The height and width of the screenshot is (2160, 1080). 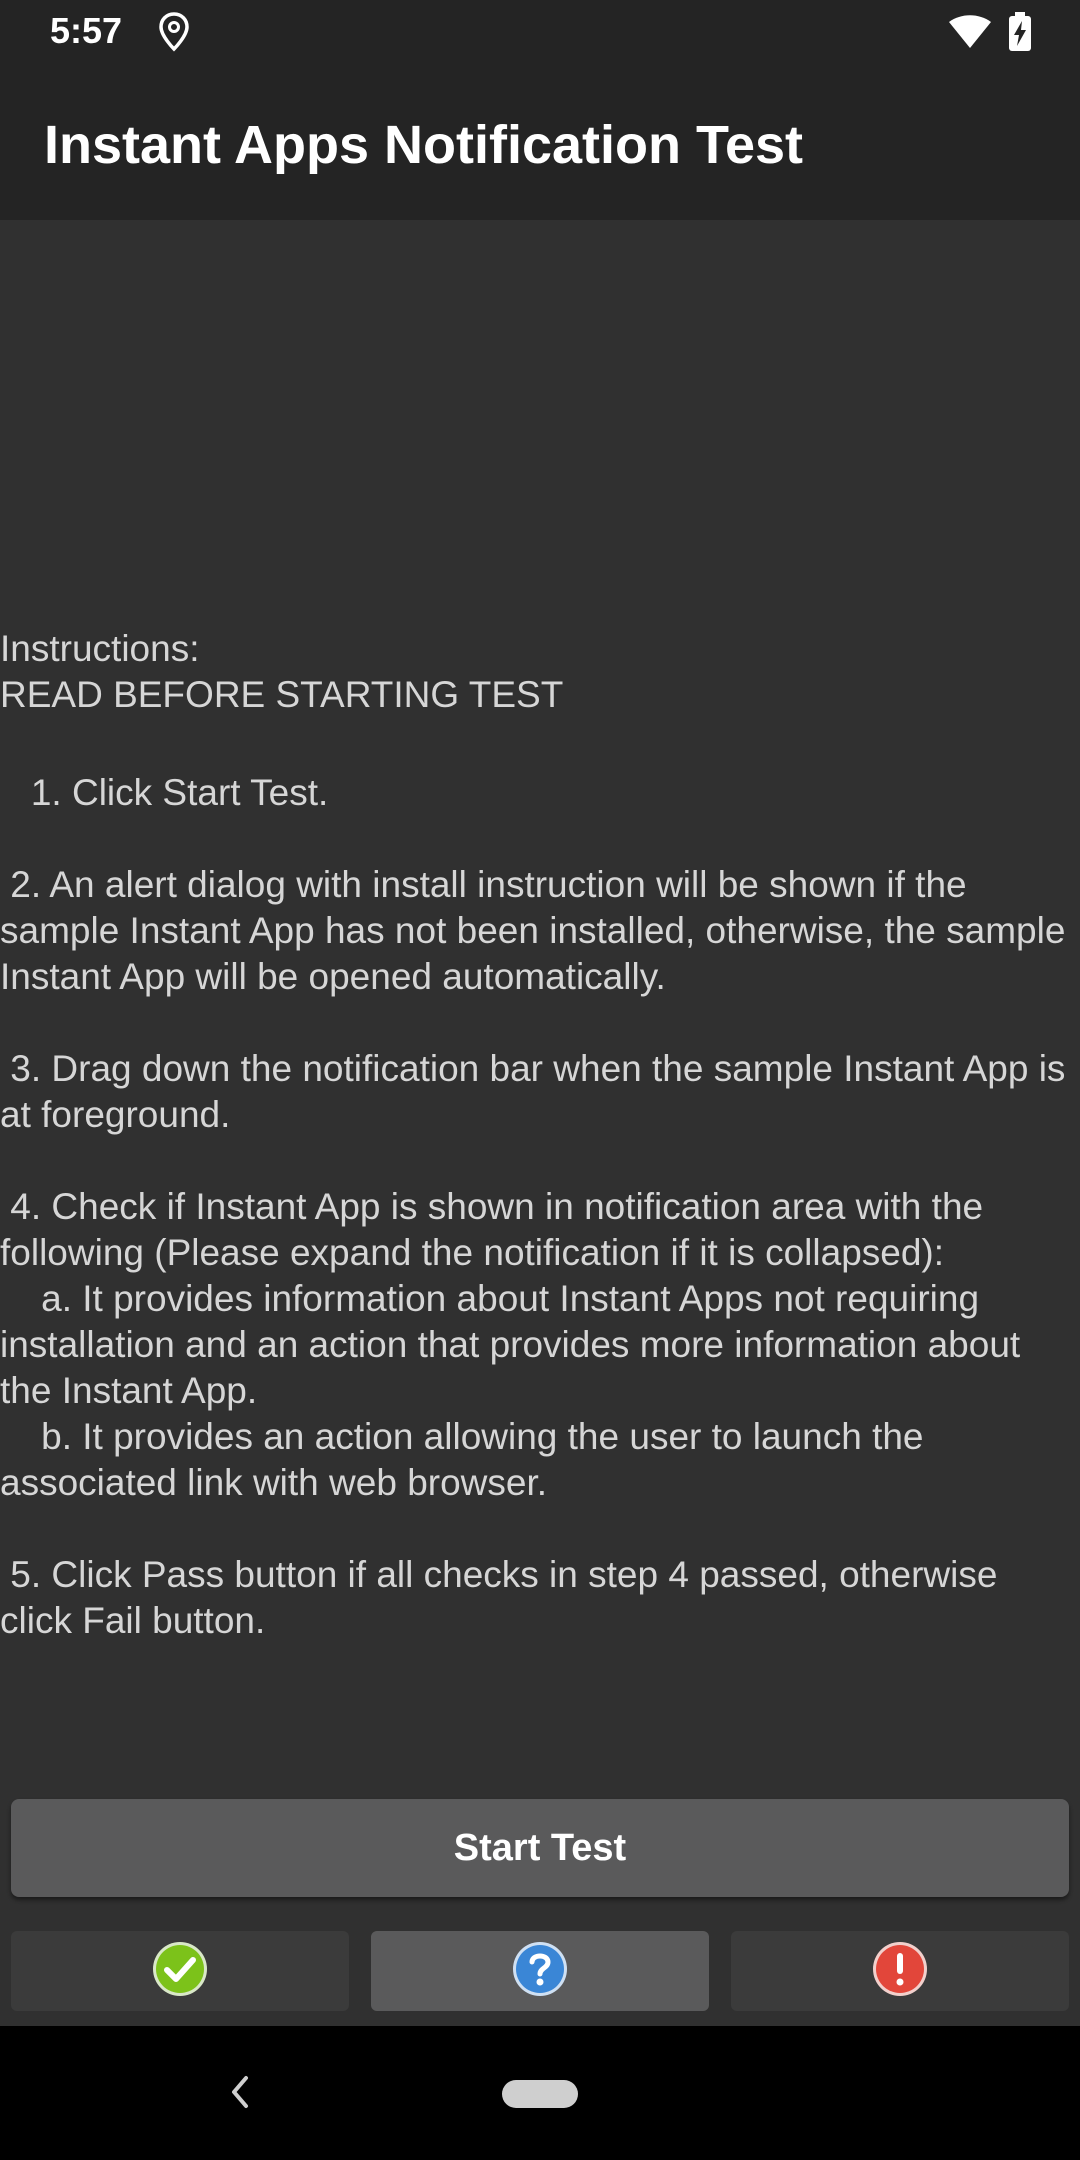 I want to click on location-icon, so click(x=174, y=34).